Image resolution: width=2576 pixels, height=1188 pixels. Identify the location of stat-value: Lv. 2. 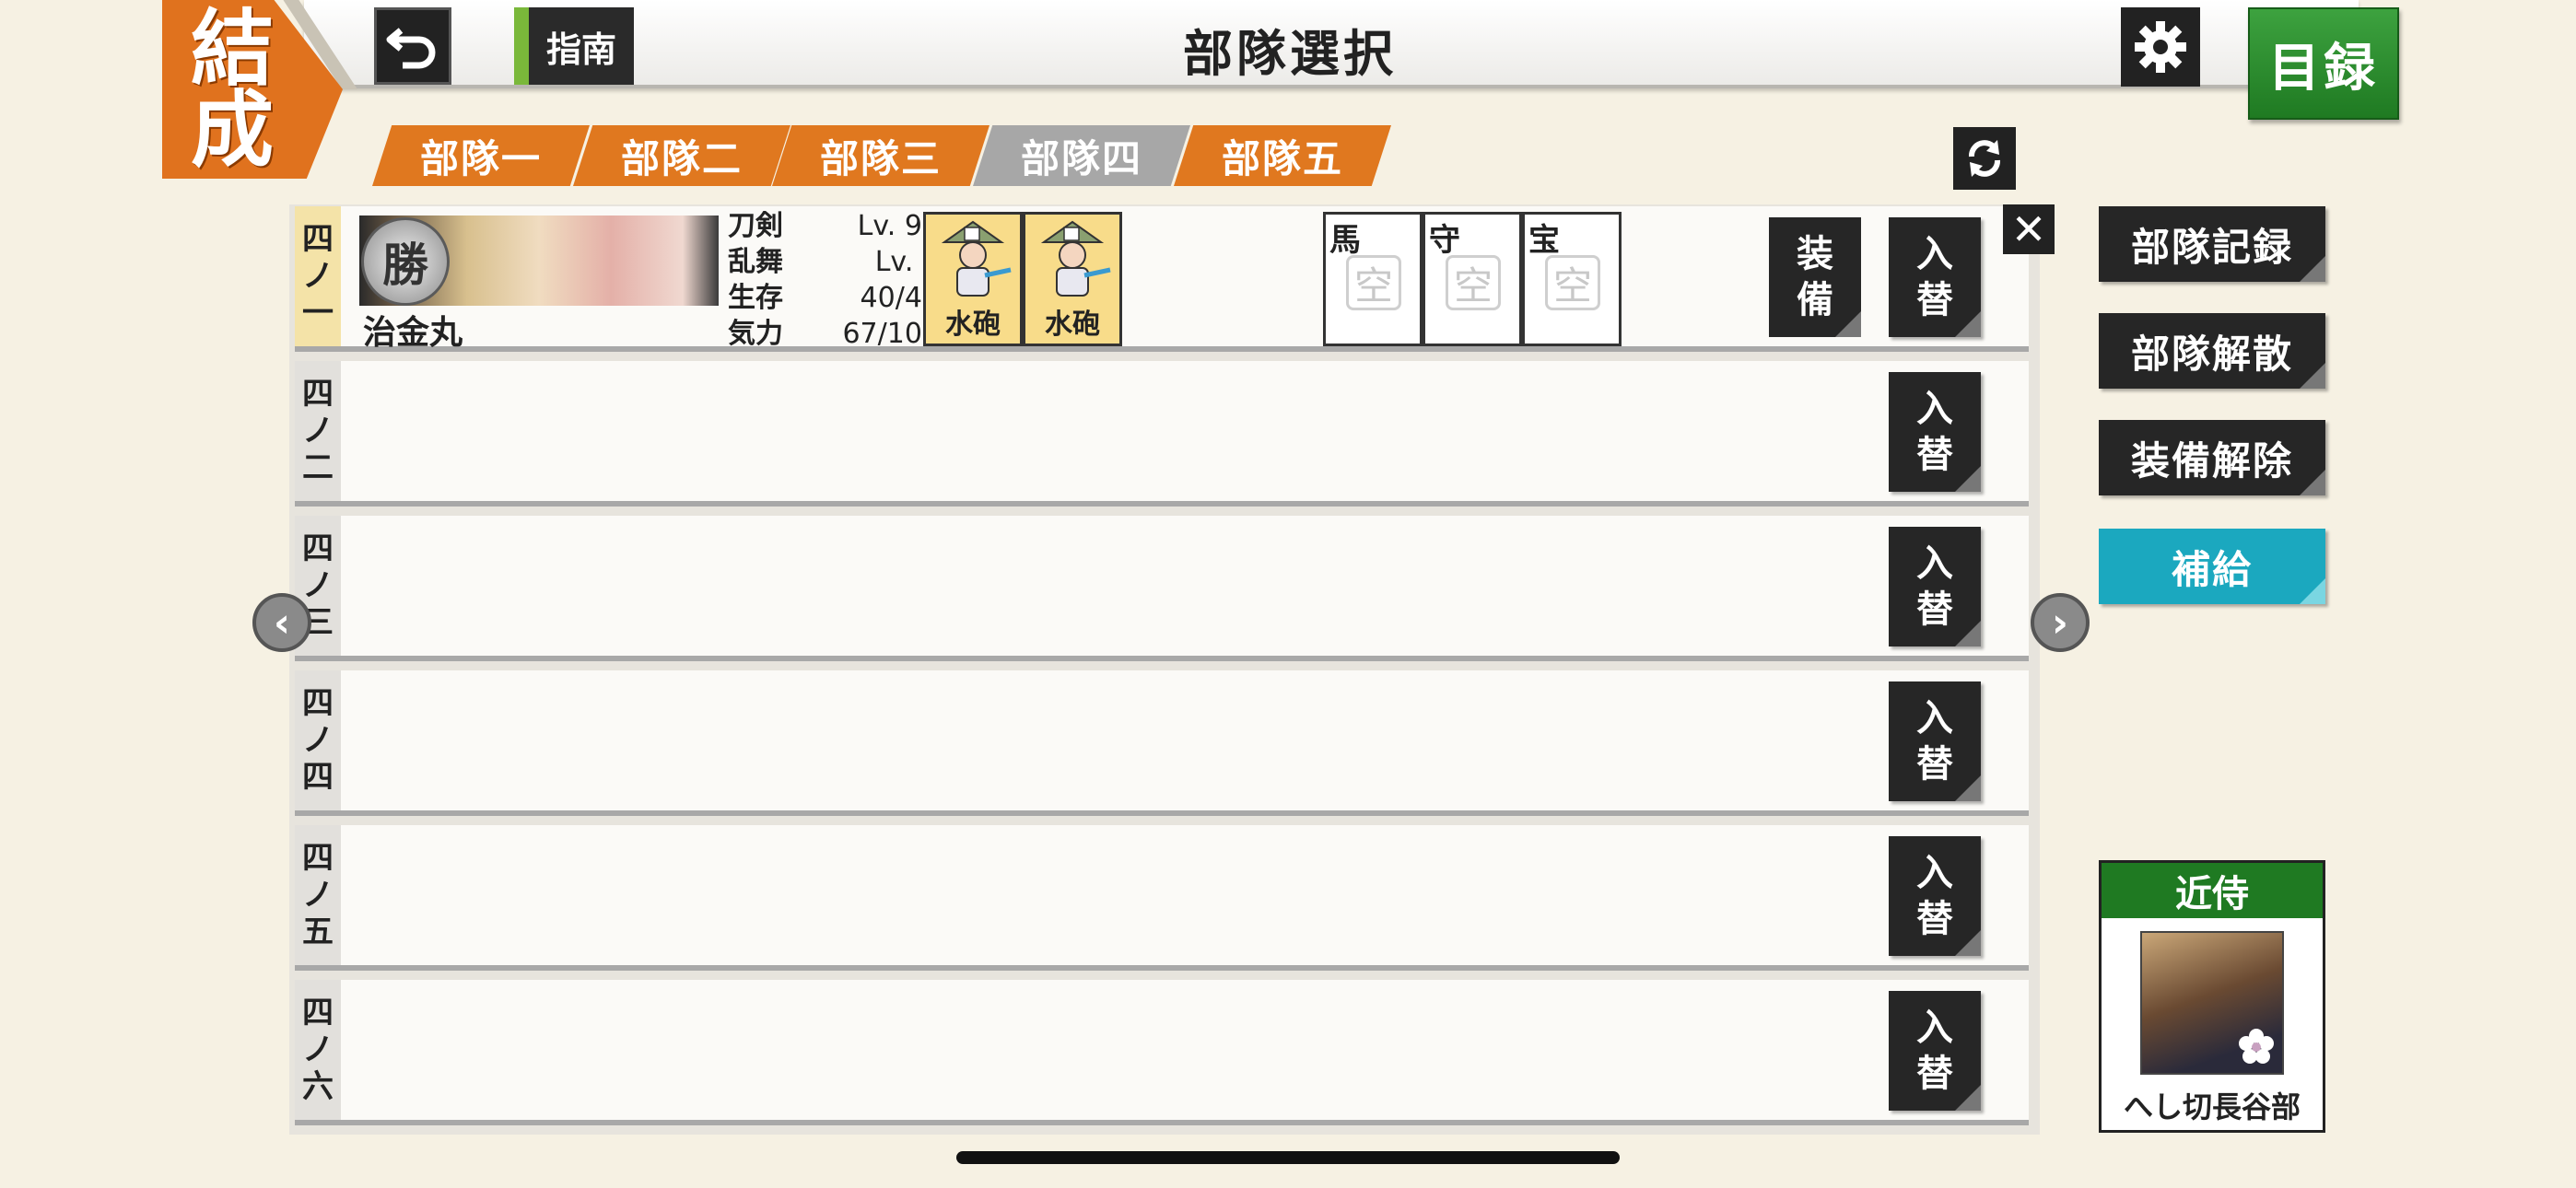
(907, 262).